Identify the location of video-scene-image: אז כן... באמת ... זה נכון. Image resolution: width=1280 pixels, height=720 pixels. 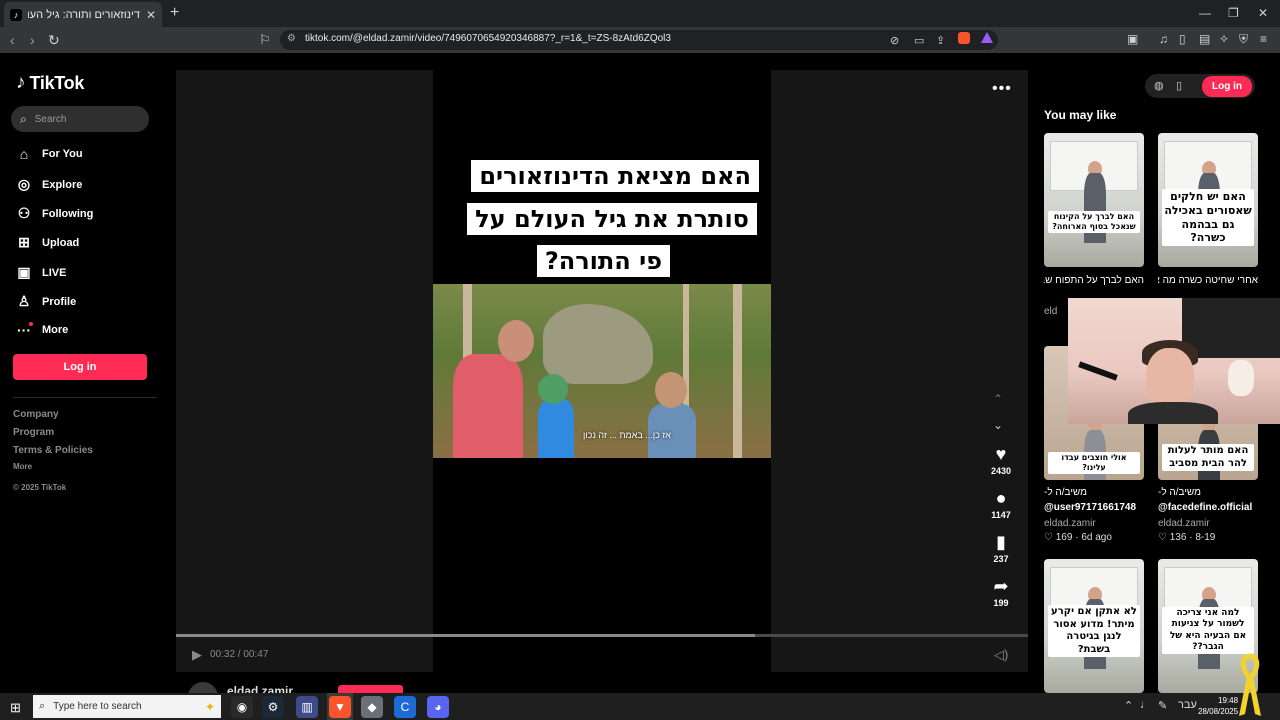
(602, 371).